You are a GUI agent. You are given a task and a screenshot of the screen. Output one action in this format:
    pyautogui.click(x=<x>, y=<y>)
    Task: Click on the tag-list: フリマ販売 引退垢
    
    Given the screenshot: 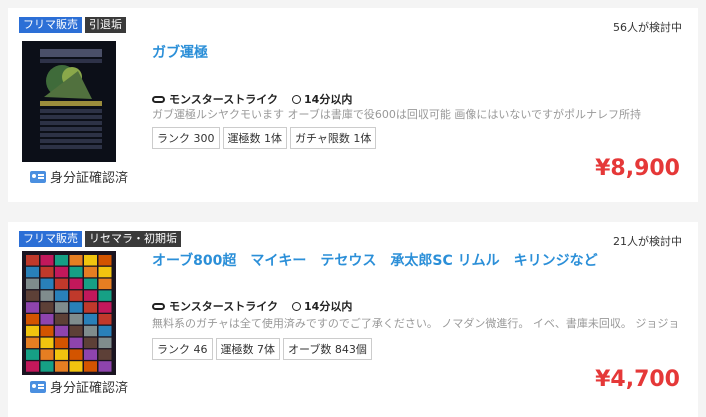 What is the action you would take?
    pyautogui.click(x=72, y=25)
    